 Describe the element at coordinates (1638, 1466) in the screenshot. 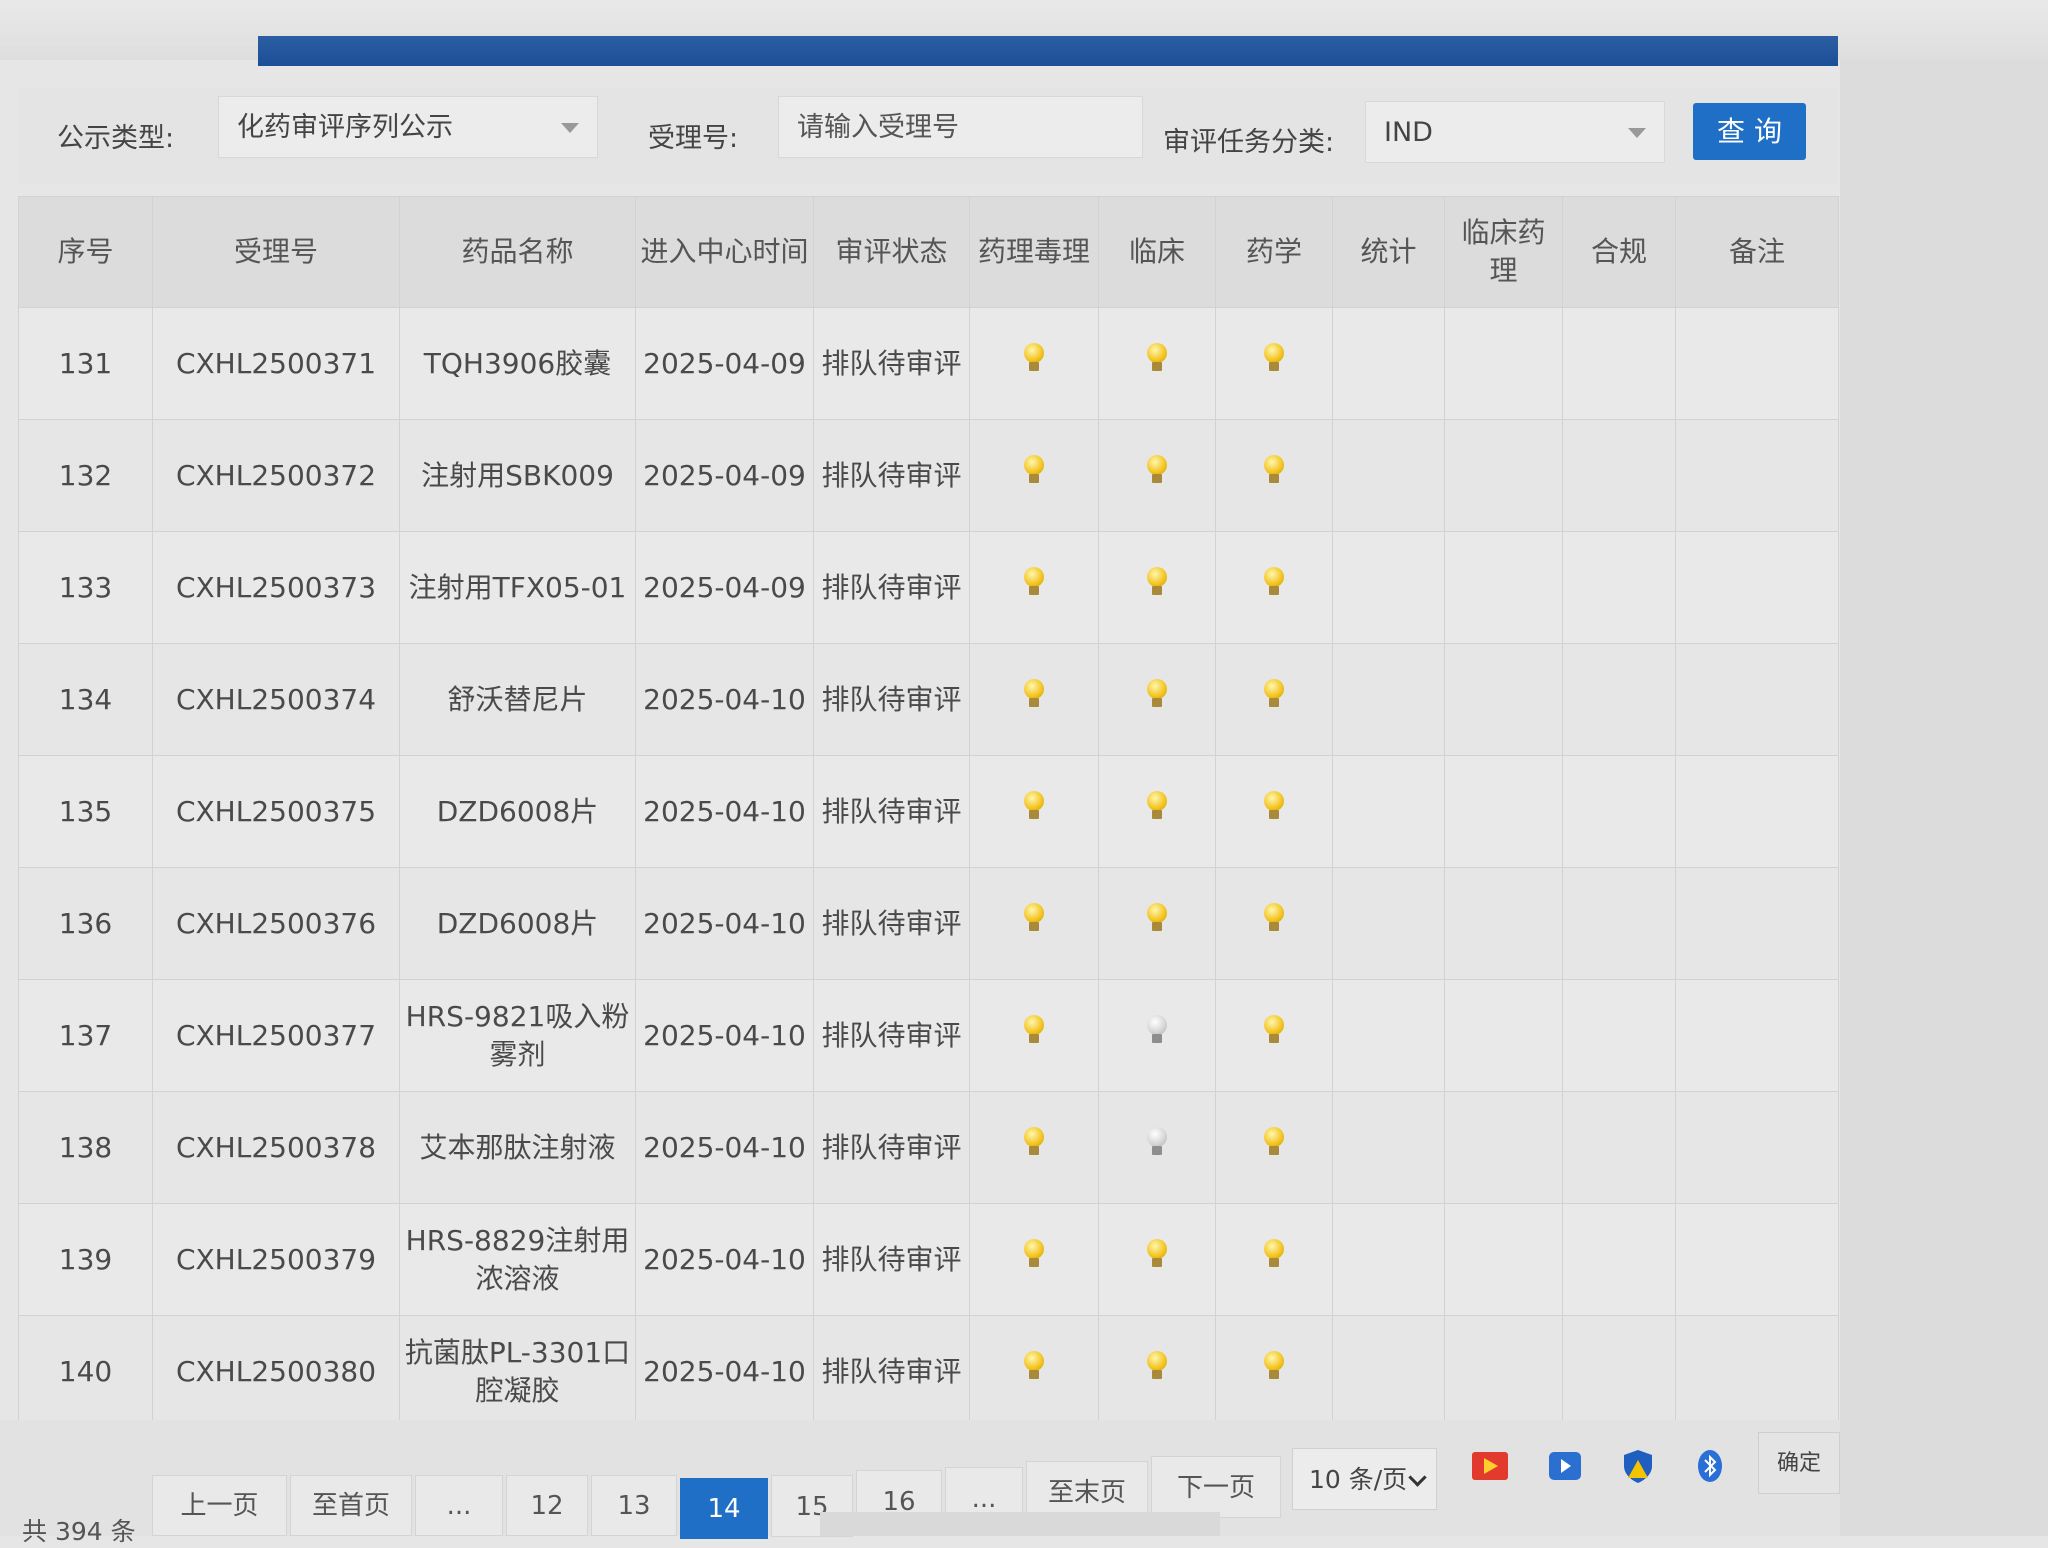

I see `security-shield-icon` at that location.